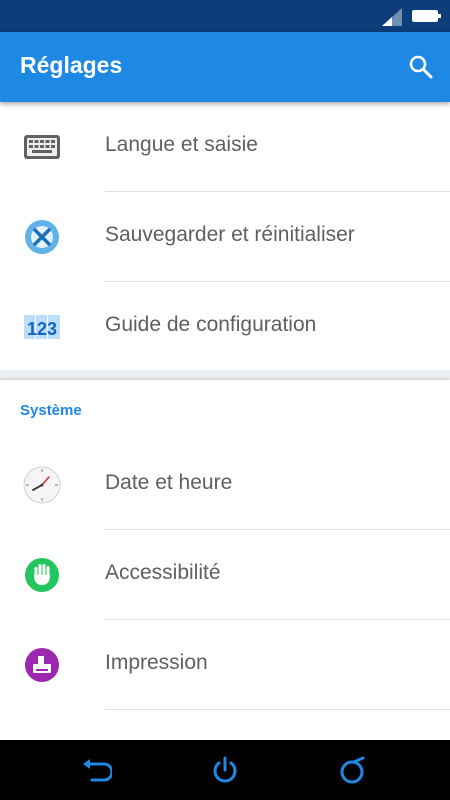 Image resolution: width=450 pixels, height=800 pixels. Describe the element at coordinates (181, 144) in the screenshot. I see `settings-item-label: Langue et saisie` at that location.